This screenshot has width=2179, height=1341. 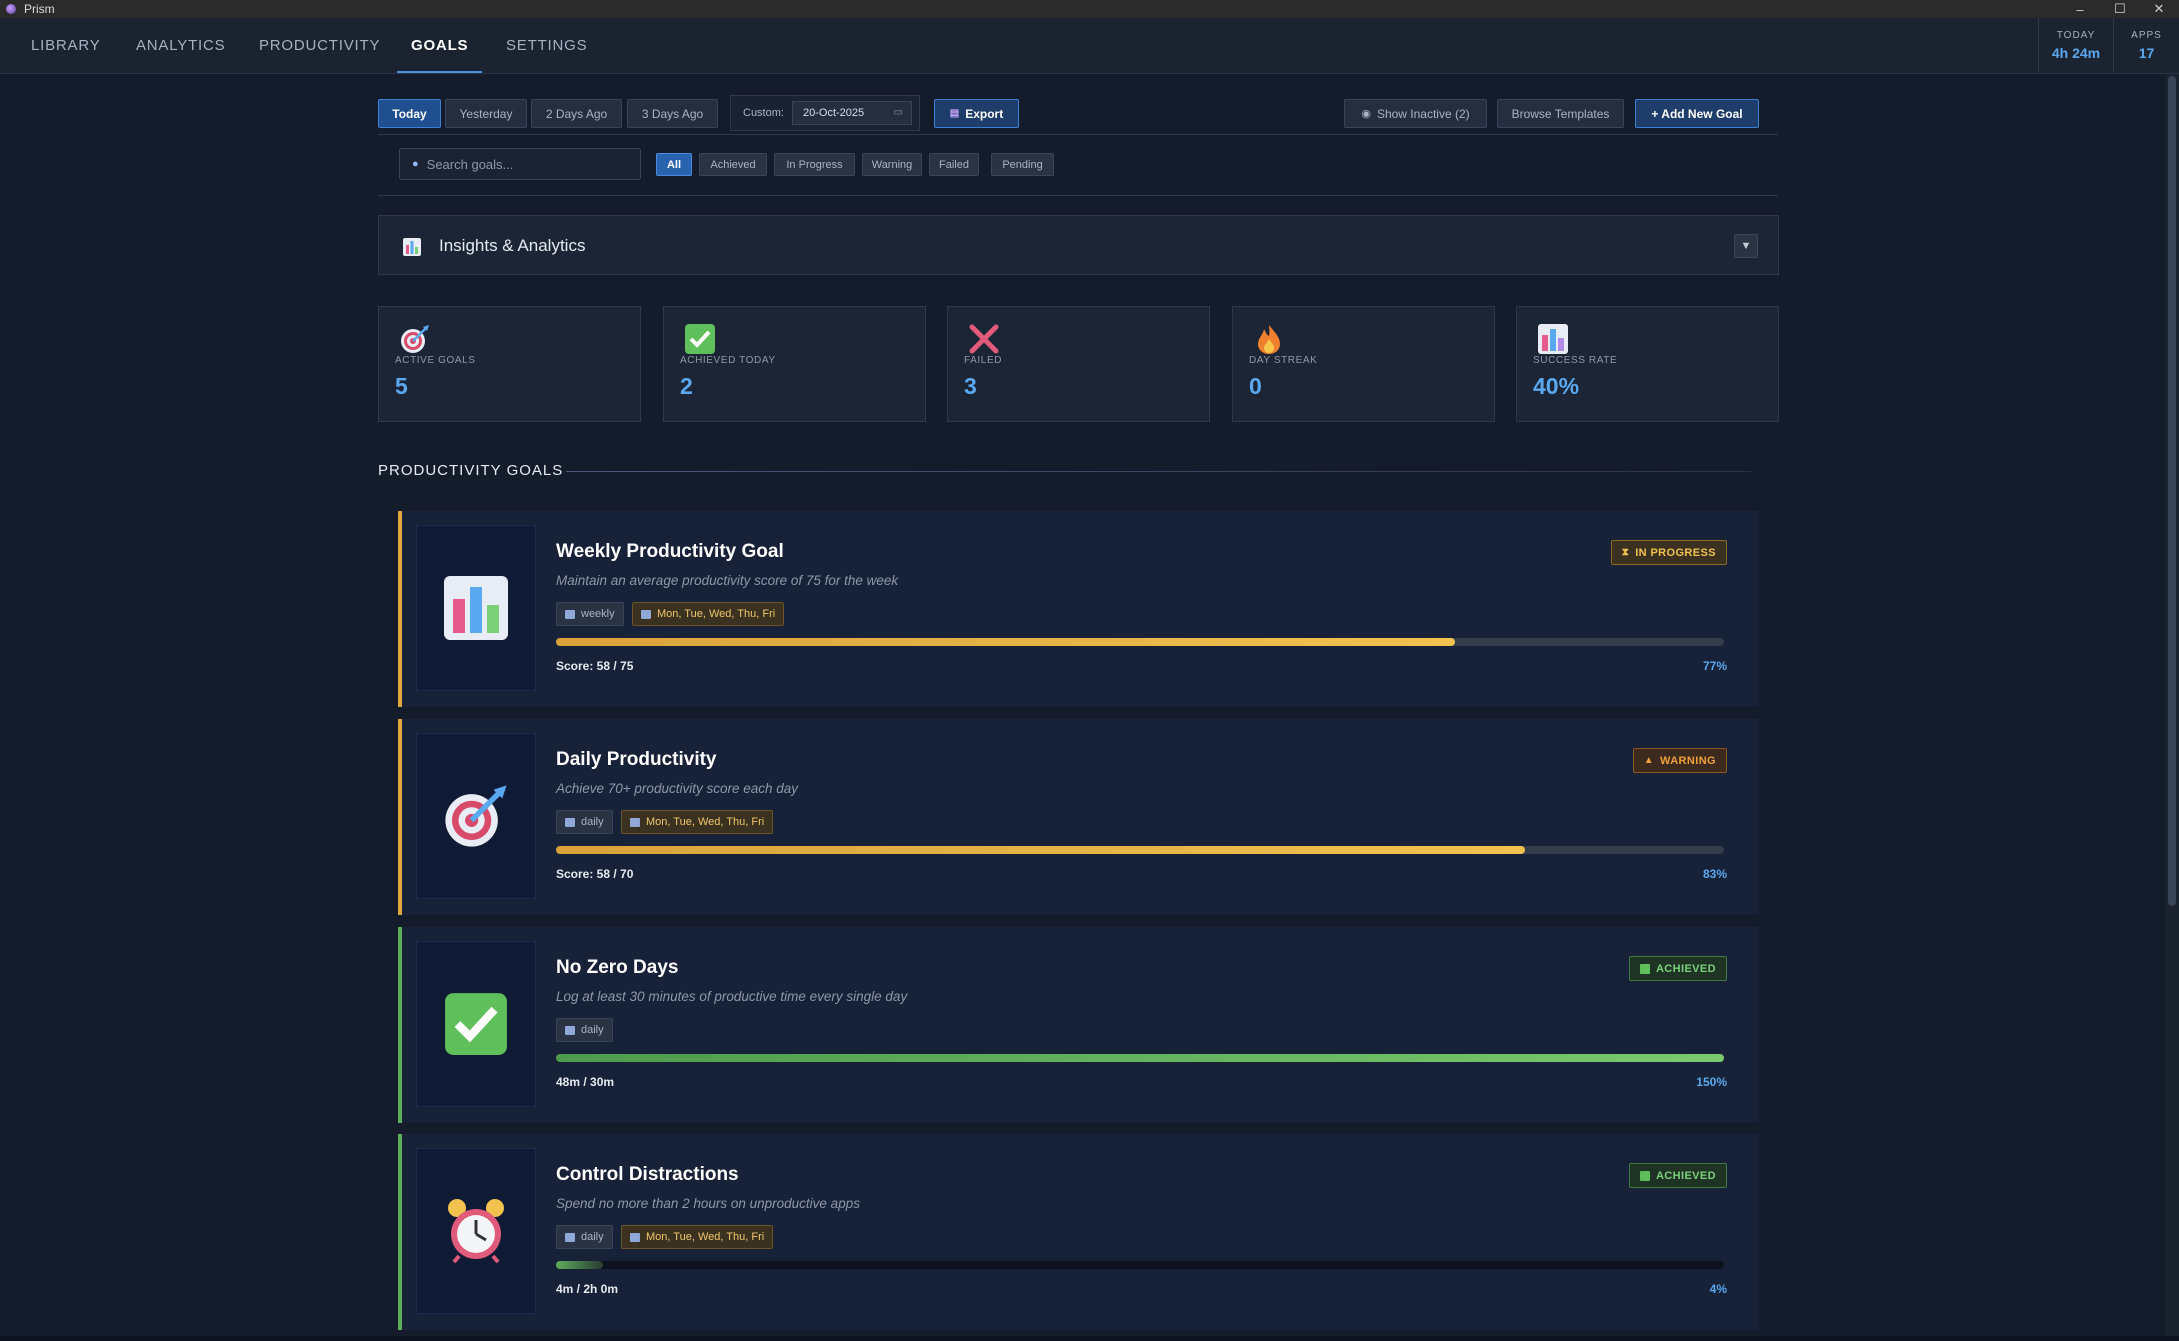 What do you see at coordinates (1647, 364) in the screenshot?
I see `success-rate-card: SUCCESS RATE 40%` at bounding box center [1647, 364].